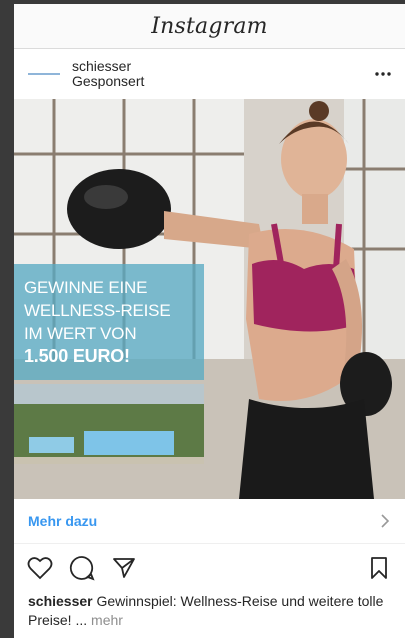 Image resolution: width=405 pixels, height=638 pixels. Describe the element at coordinates (80, 333) in the screenshot. I see `promo-line-3: IM WERT VON` at that location.